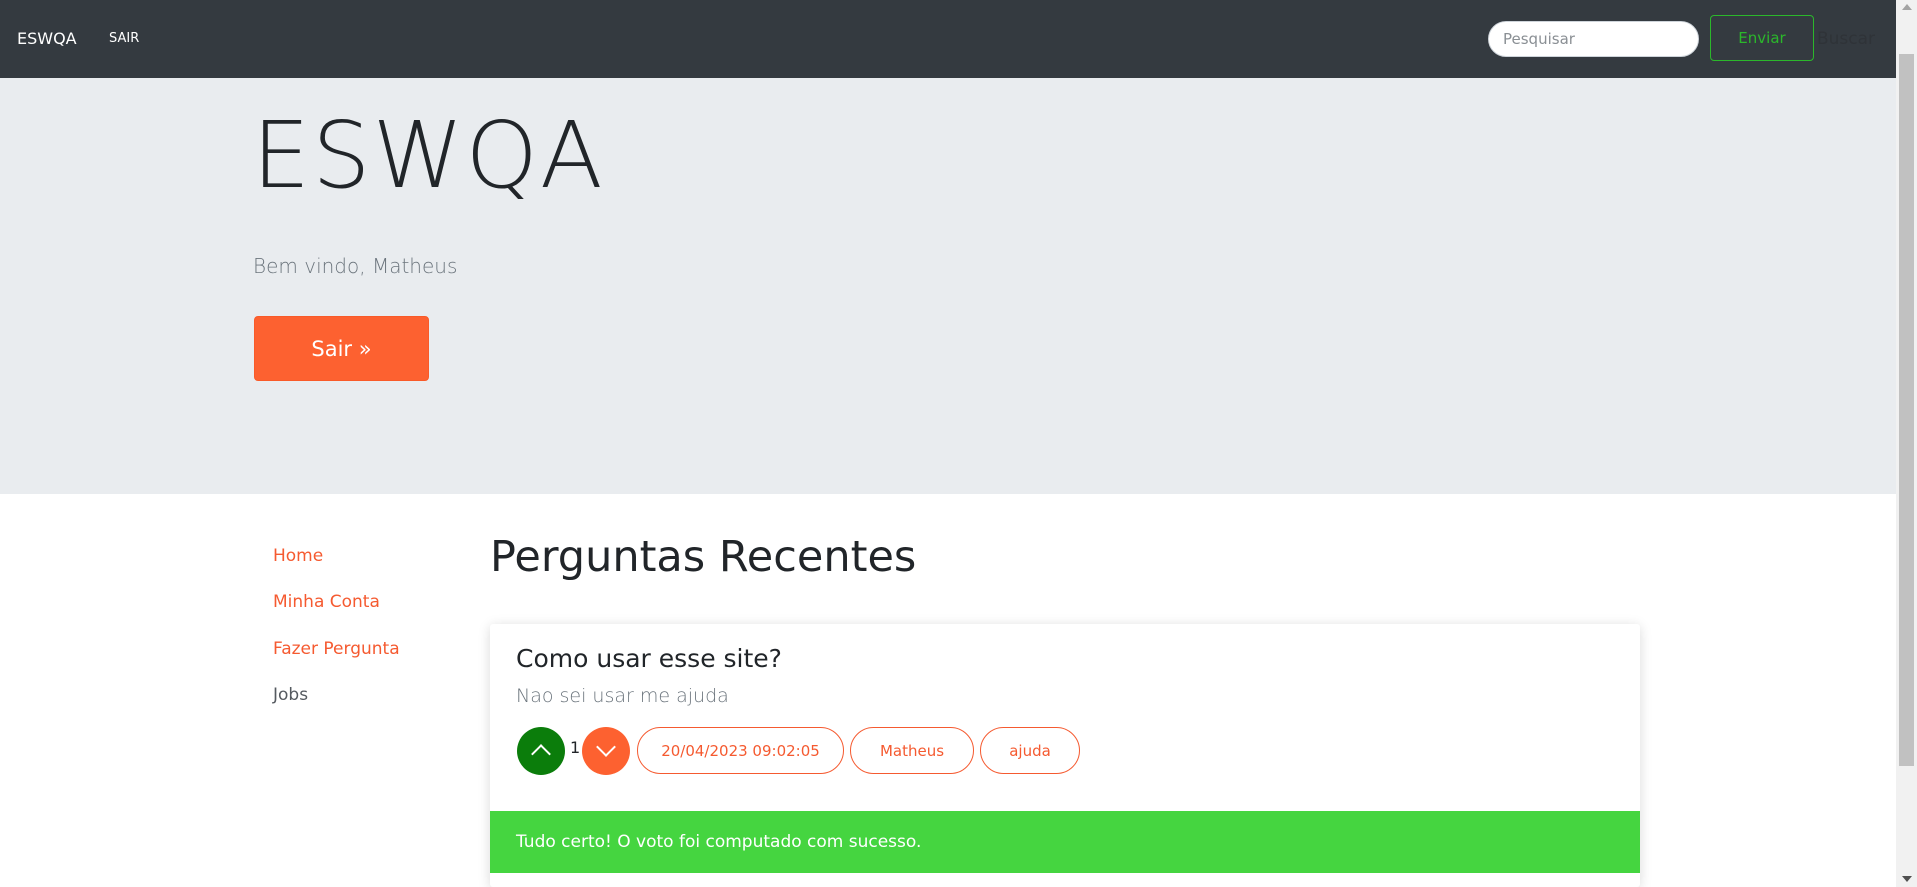  I want to click on sidebar-item-home: Home, so click(298, 556).